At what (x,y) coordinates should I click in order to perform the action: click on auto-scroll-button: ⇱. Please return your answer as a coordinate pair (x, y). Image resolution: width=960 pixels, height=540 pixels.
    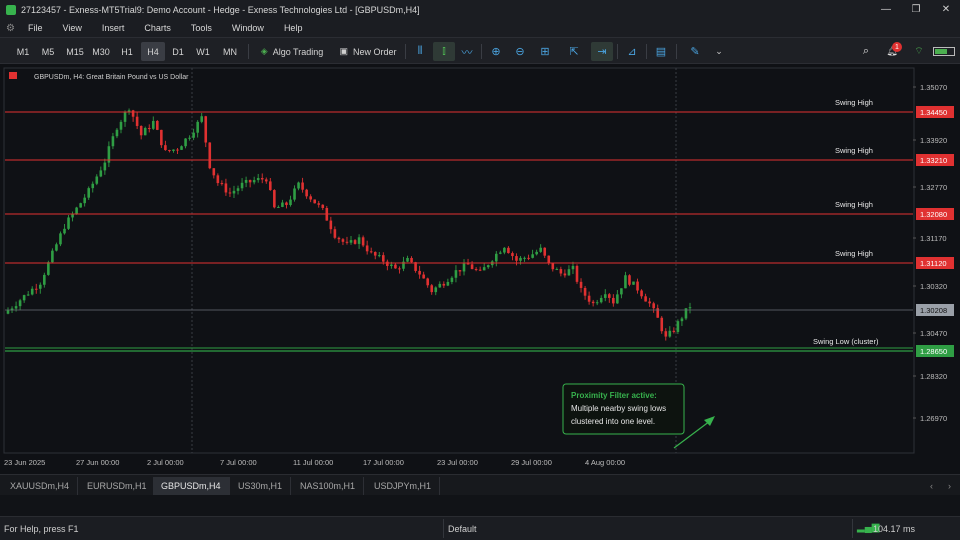
    Looking at the image, I should click on (574, 51).